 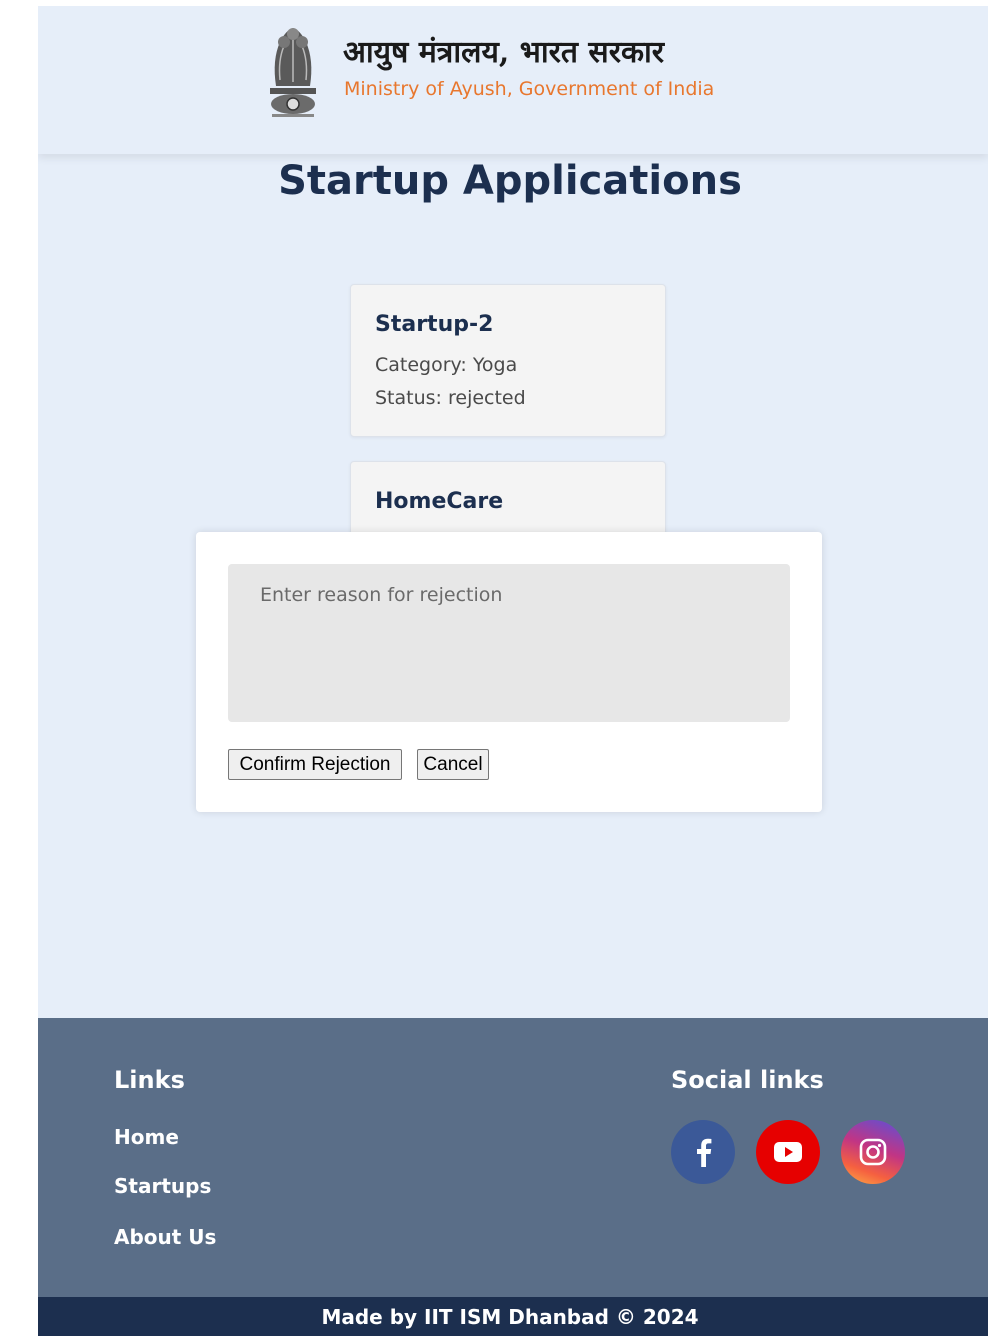 What do you see at coordinates (146, 1137) in the screenshot?
I see `footer-link-home: Home` at bounding box center [146, 1137].